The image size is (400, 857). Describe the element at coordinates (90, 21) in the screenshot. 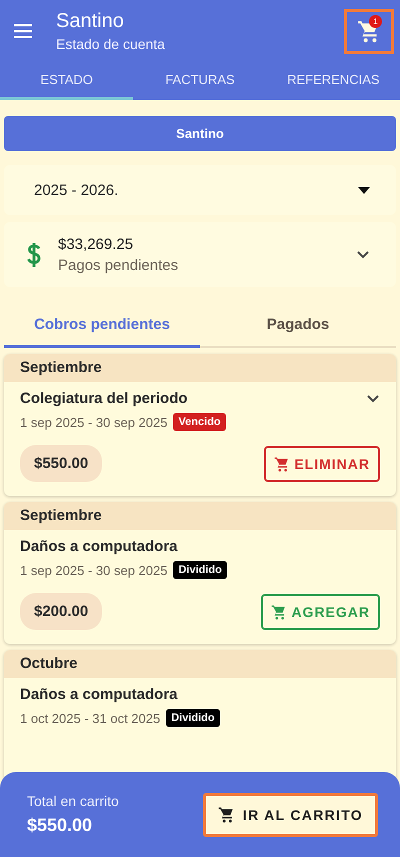

I see `app-title: Santino` at that location.